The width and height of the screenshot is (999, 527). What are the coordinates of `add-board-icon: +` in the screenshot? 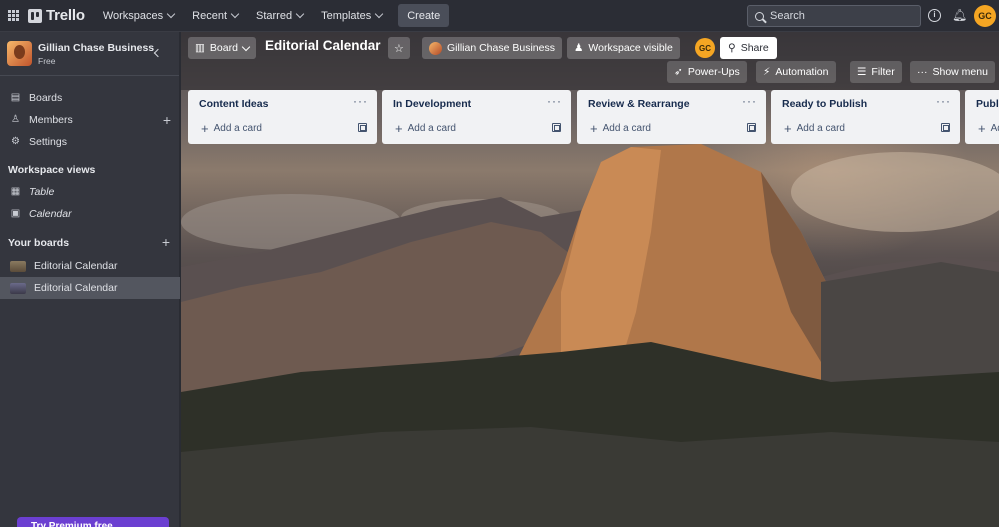 It's located at (166, 242).